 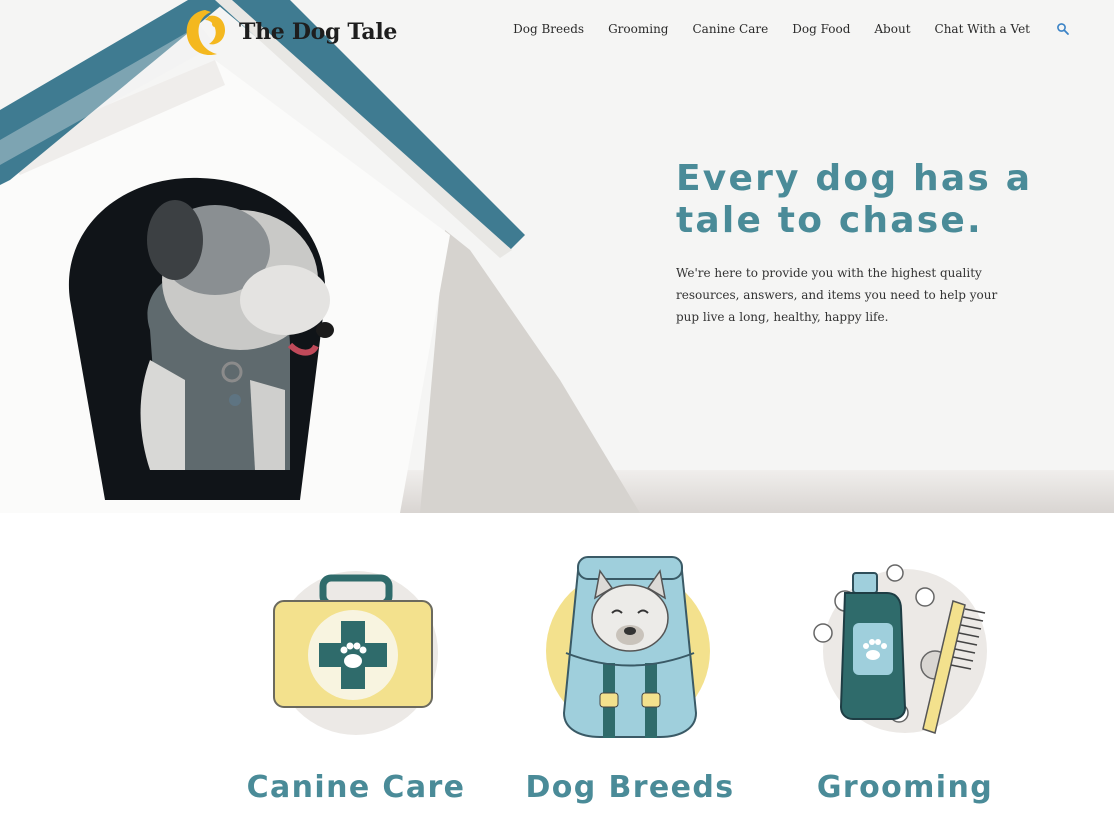 I want to click on nav-item-dog-food: Dog Food, so click(x=821, y=29).